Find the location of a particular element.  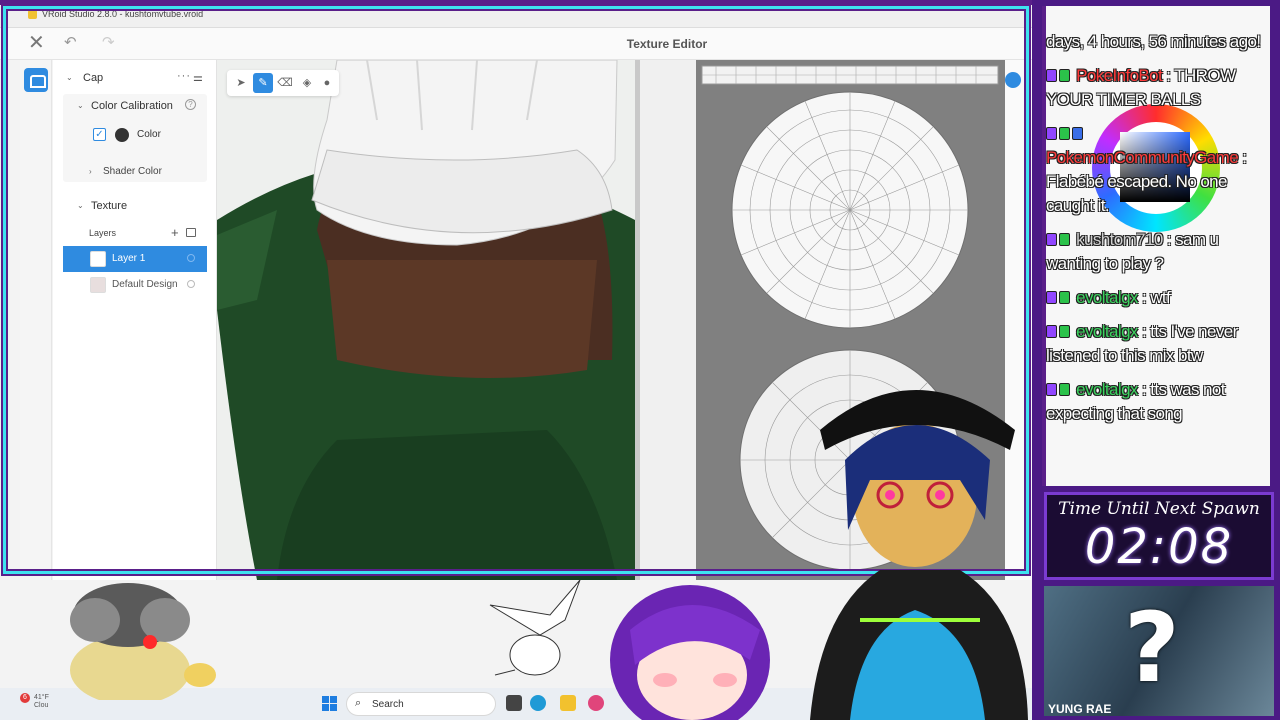

purple-hair-avatar-image is located at coordinates (690, 652).